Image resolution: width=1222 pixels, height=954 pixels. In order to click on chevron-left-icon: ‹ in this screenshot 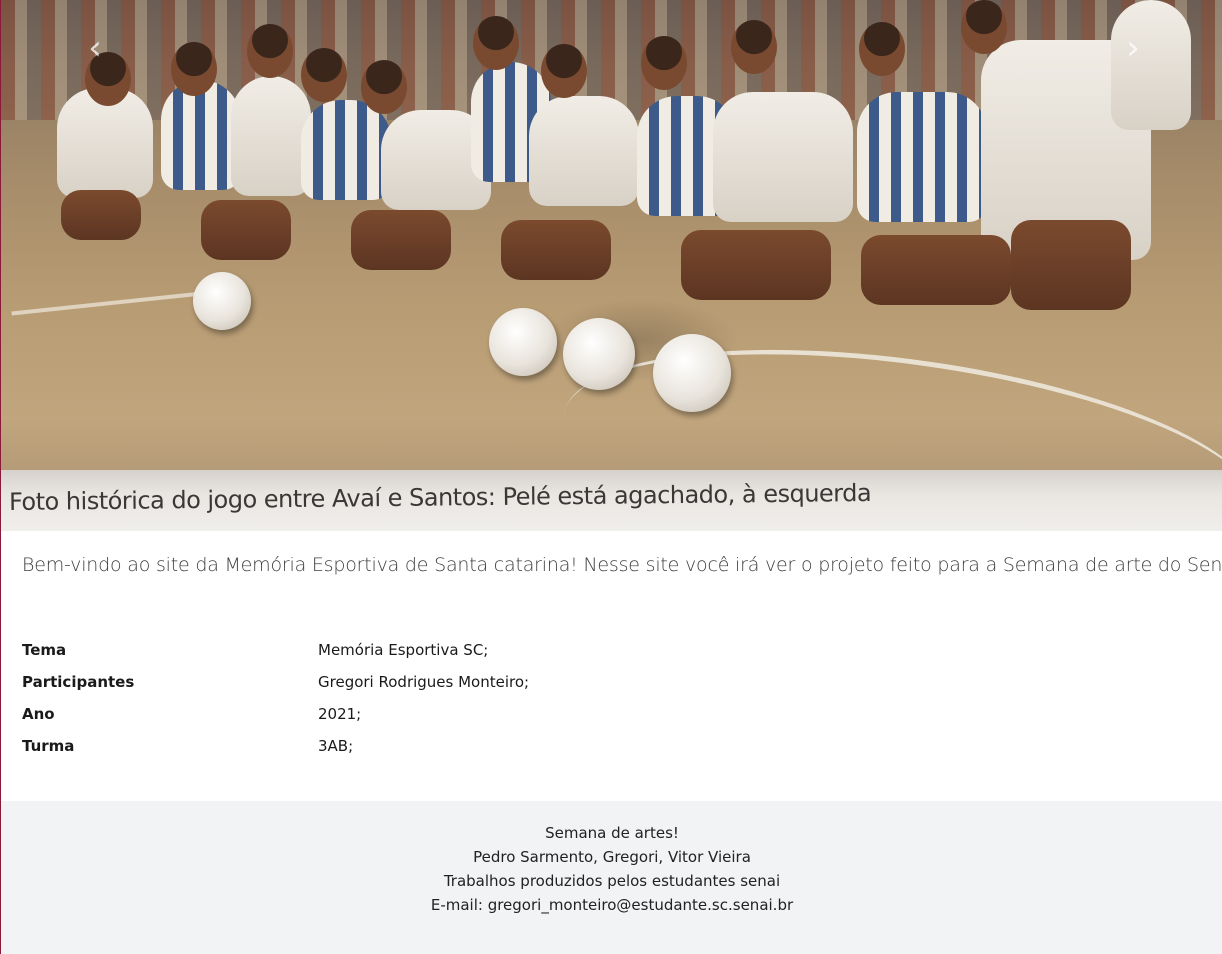, I will do `click(95, 48)`.